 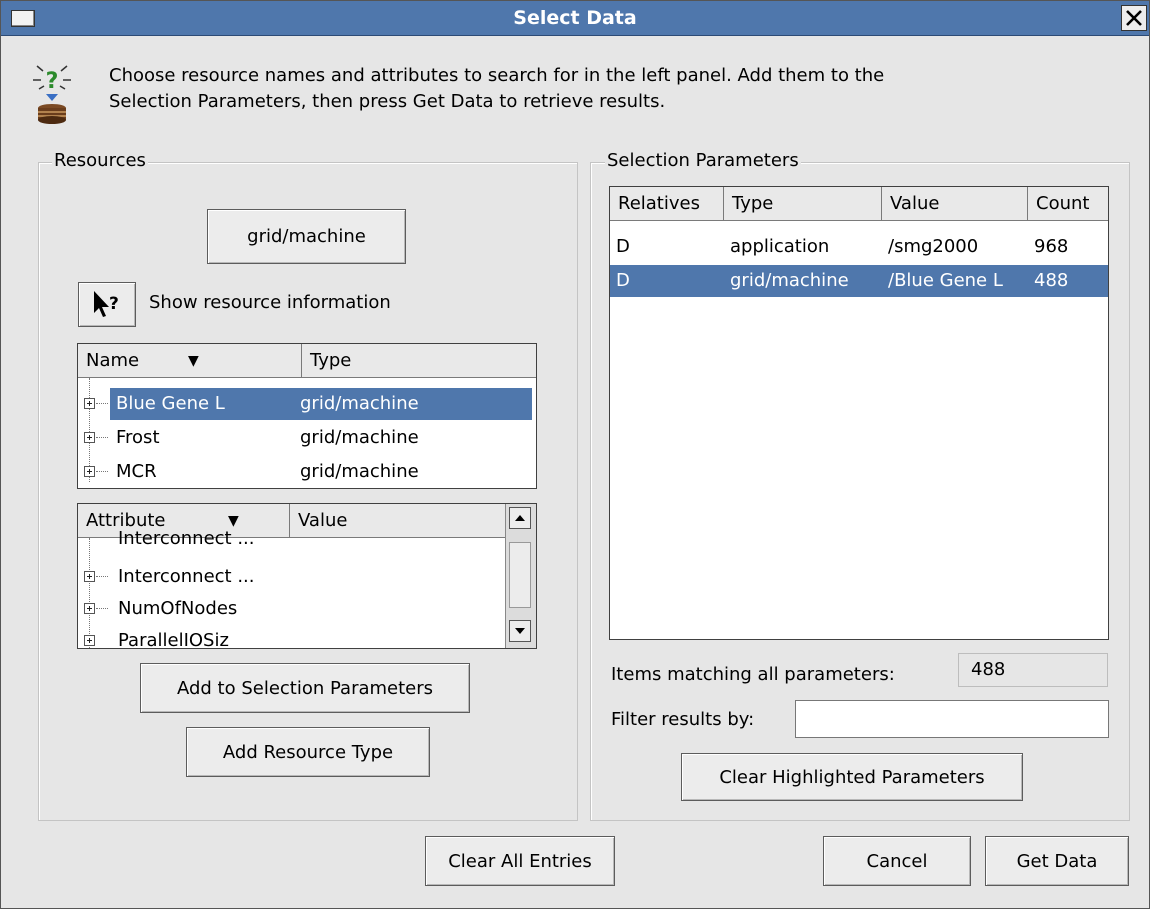 I want to click on scroll-down-button, so click(x=520, y=631).